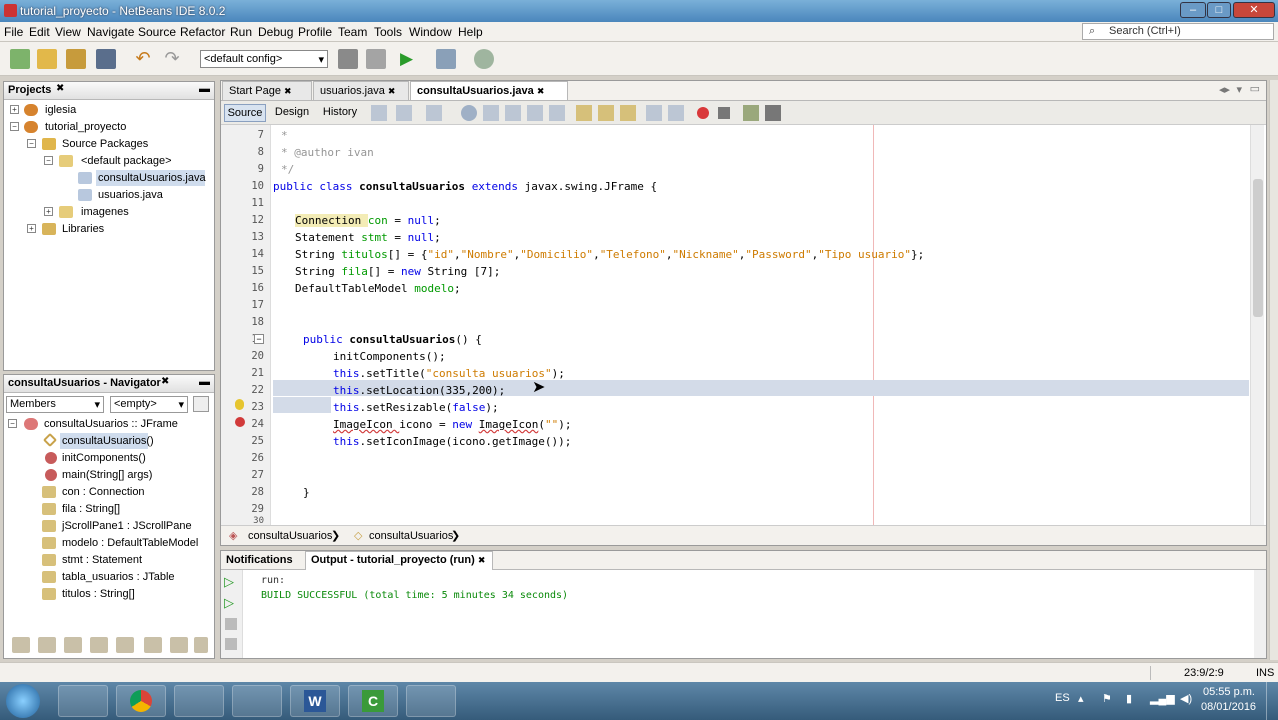 This screenshot has width=1278, height=720. Describe the element at coordinates (91, 509) in the screenshot. I see `nav-item-fila: fila : String[]` at that location.